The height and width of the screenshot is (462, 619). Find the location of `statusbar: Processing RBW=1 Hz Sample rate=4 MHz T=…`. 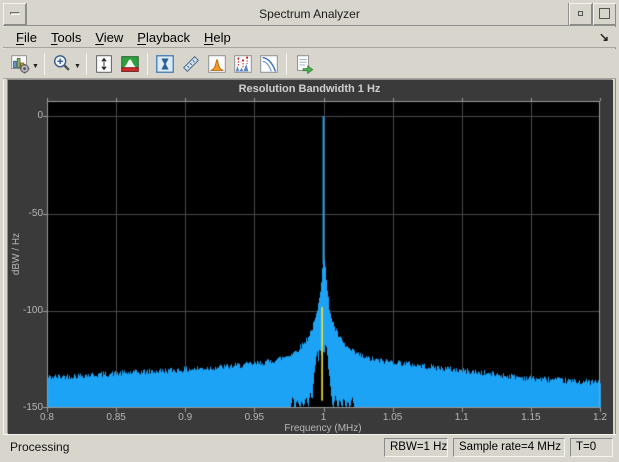

statusbar: Processing RBW=1 Hz Sample rate=4 MHz T=… is located at coordinates (309, 446).